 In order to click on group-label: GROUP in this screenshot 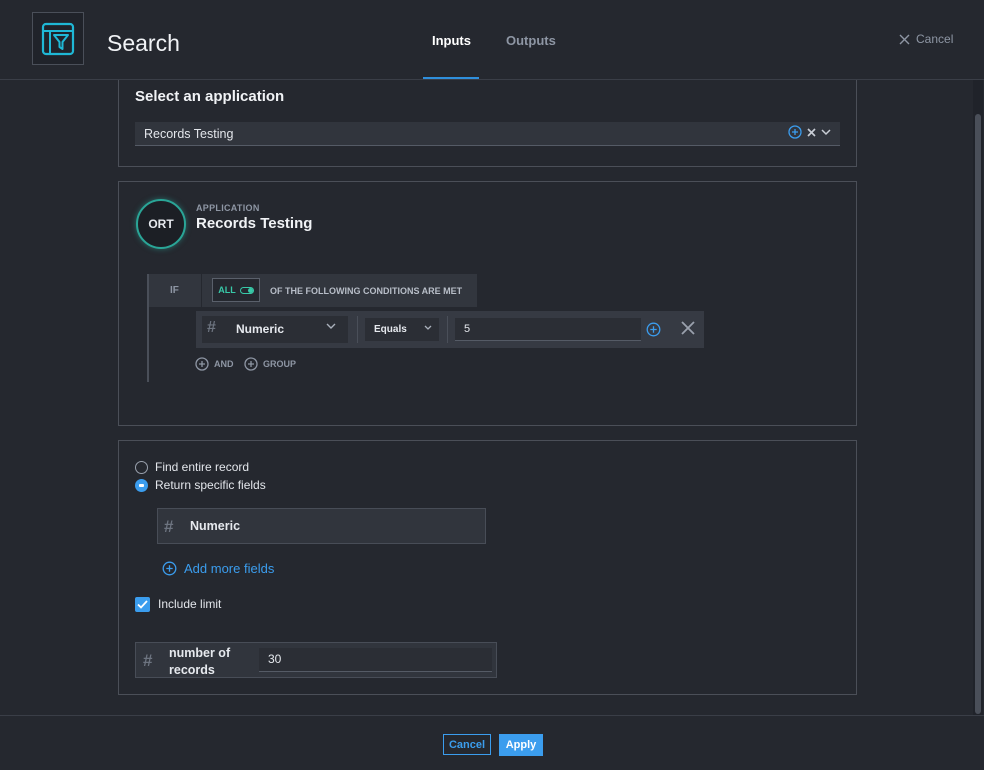, I will do `click(280, 364)`.